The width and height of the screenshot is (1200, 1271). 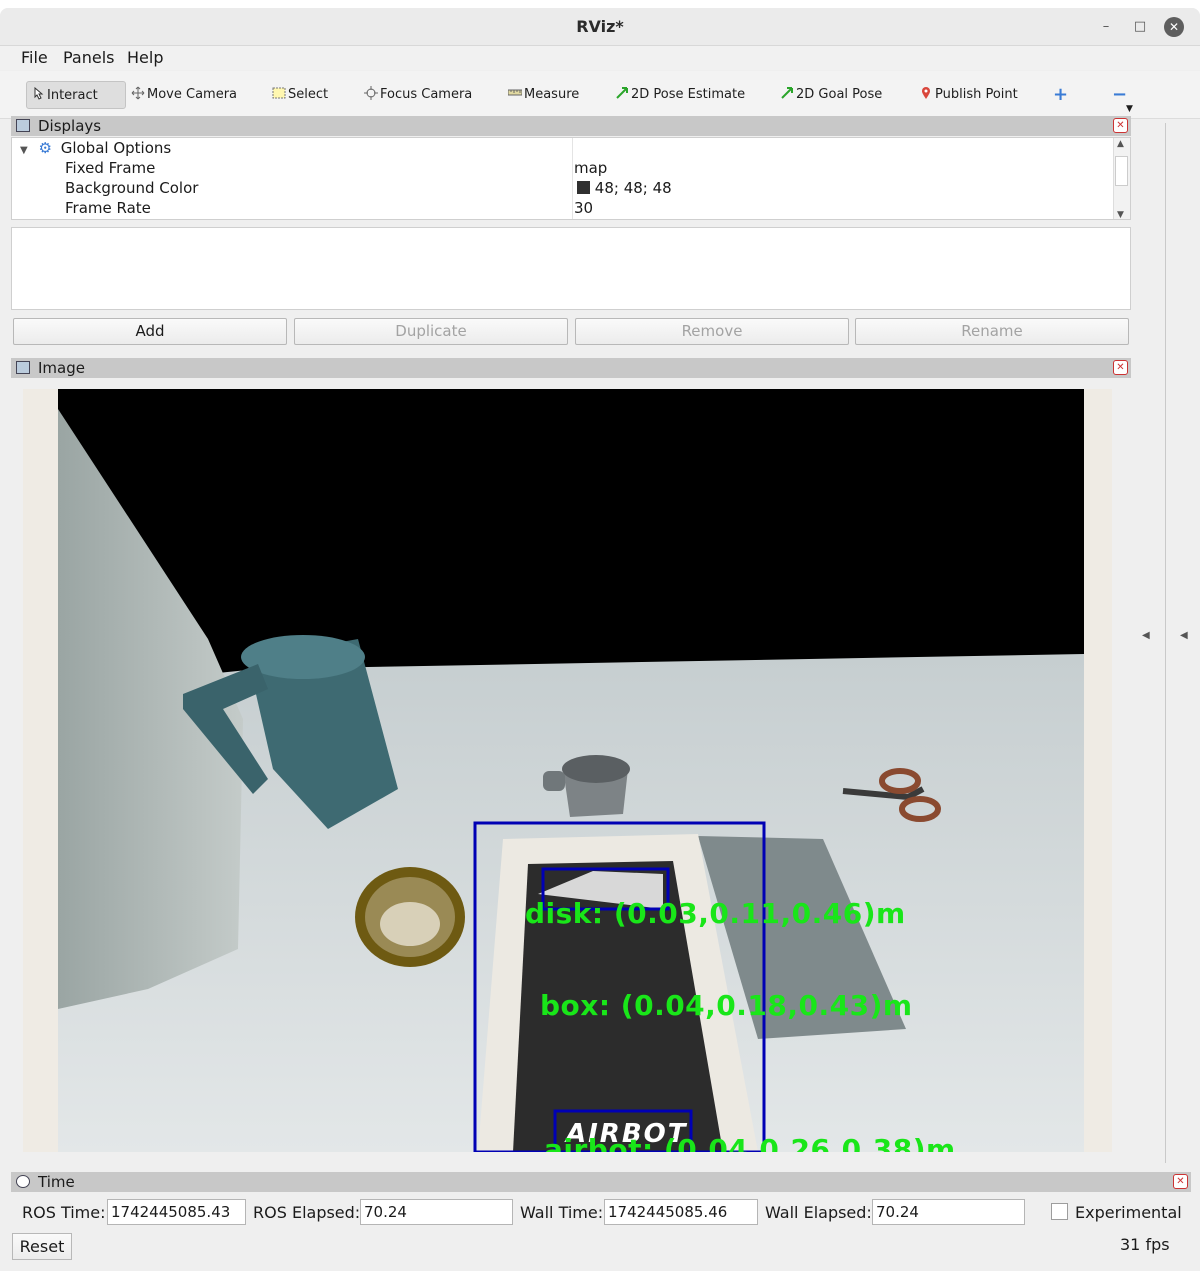 I want to click on collapse-left-icon: ◀, so click(x=1146, y=635).